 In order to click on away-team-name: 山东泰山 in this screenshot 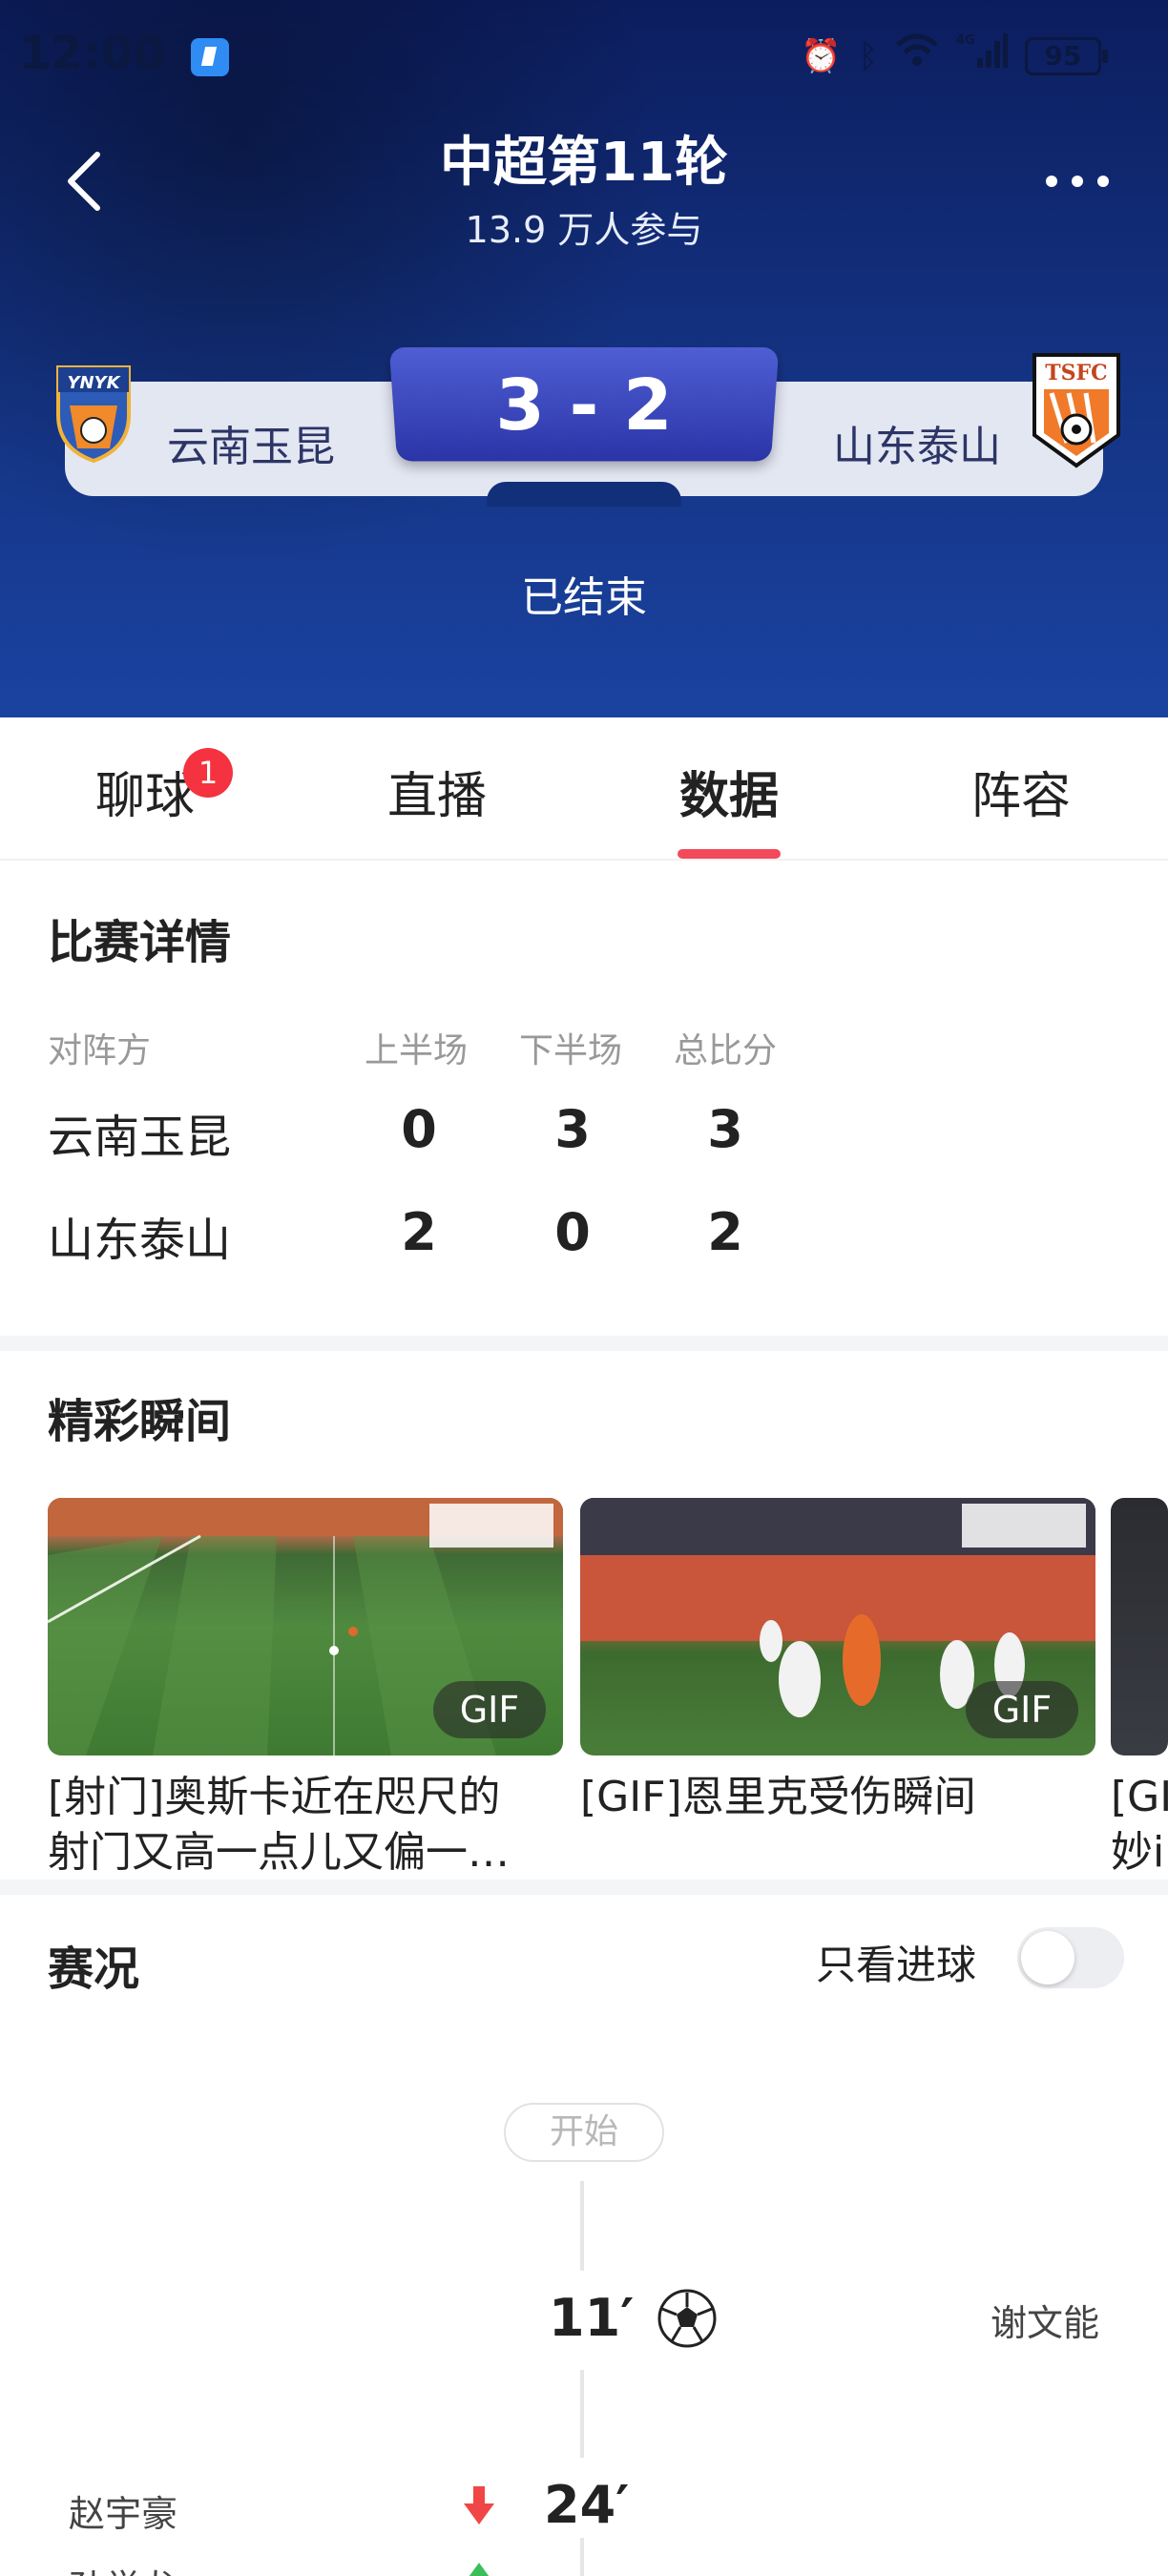, I will do `click(917, 442)`.